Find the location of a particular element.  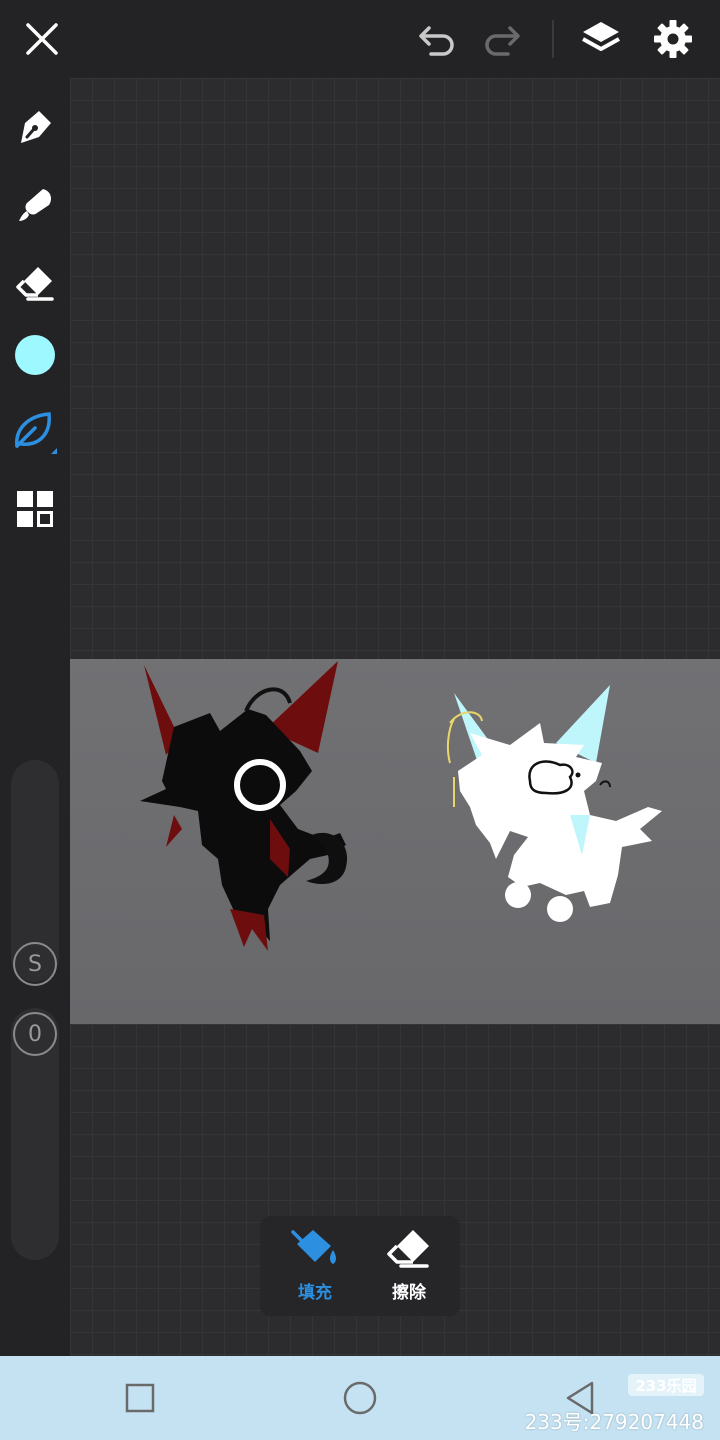

erase-label: 擦除 is located at coordinates (409, 1293).